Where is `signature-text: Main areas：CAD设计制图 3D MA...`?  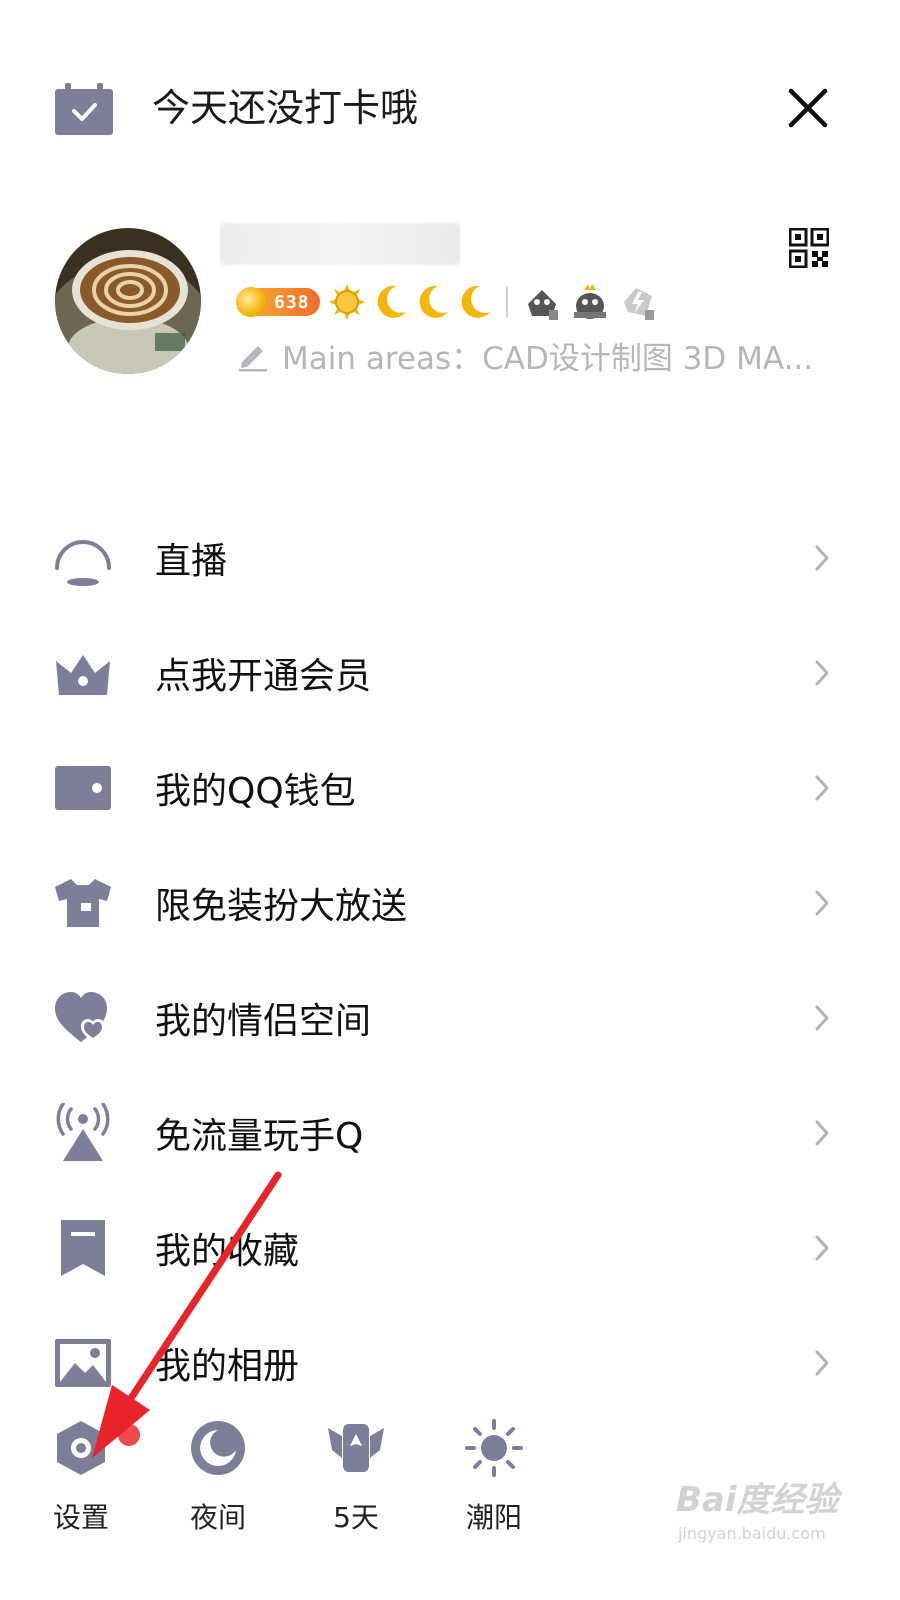
signature-text: Main areas：CAD设计制图 3D MA... is located at coordinates (548, 358).